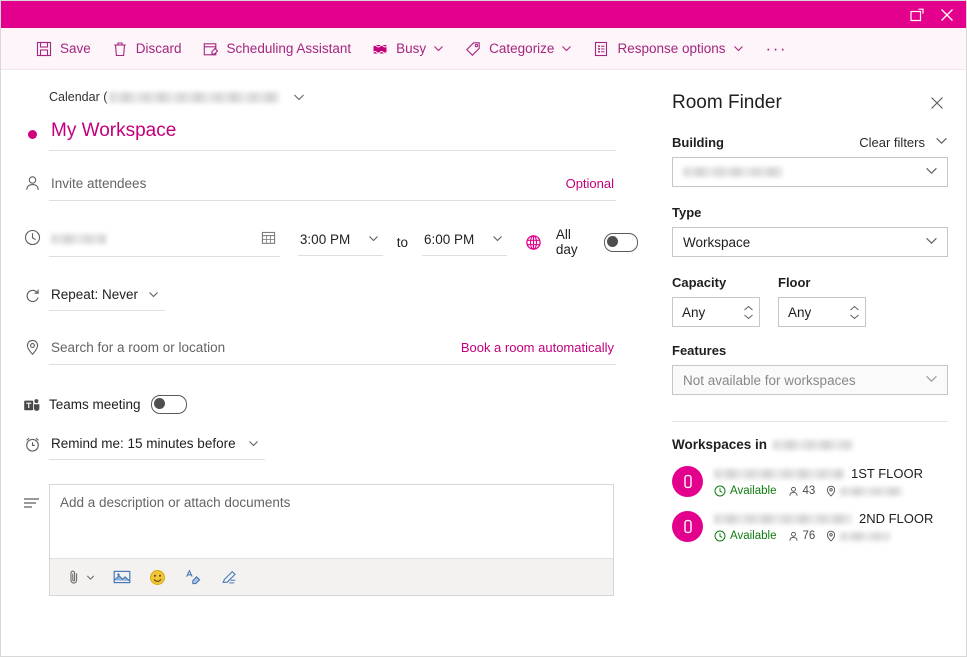 Image resolution: width=967 pixels, height=657 pixels. What do you see at coordinates (157, 577) in the screenshot?
I see `emoji-icon` at bounding box center [157, 577].